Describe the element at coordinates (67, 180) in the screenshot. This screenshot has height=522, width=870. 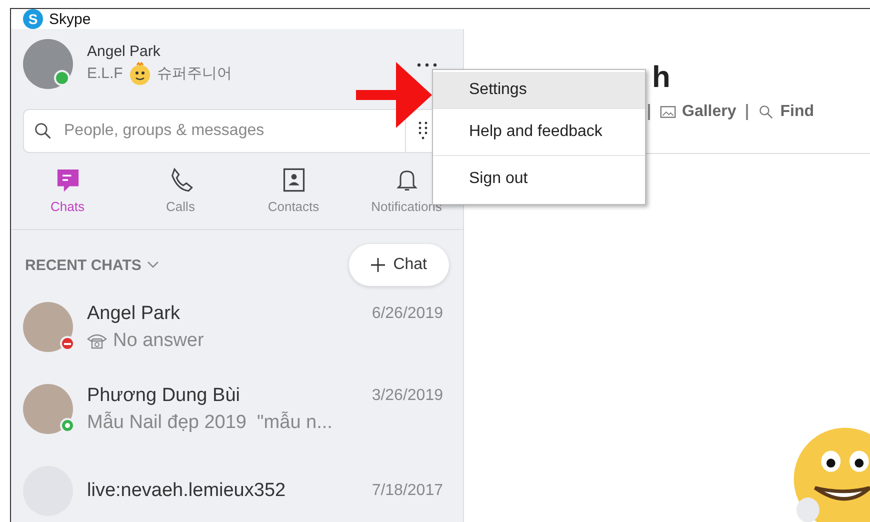
I see `chat-bubble-icon` at that location.